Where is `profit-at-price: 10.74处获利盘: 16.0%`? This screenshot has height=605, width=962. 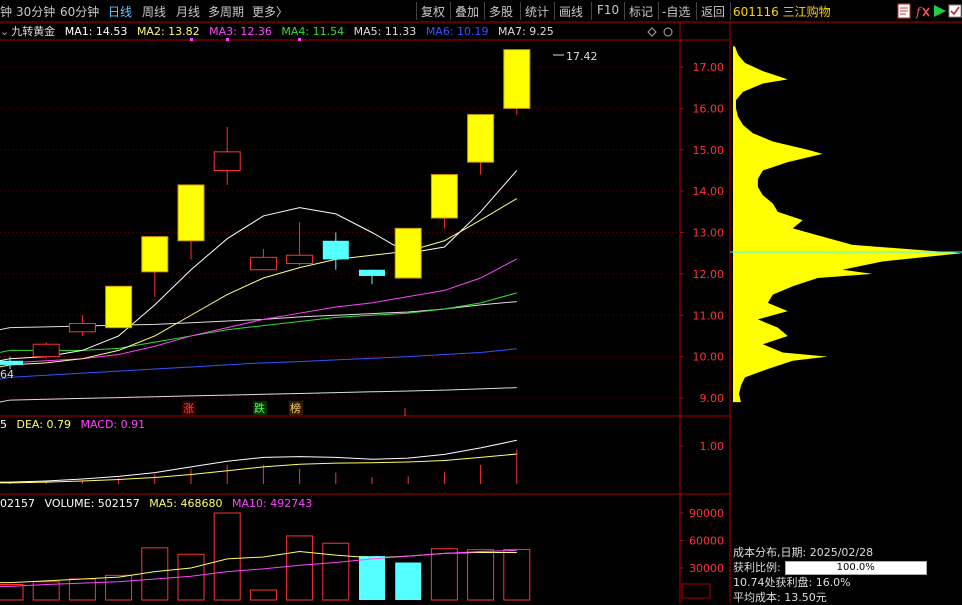 profit-at-price: 10.74处获利盘: 16.0% is located at coordinates (792, 582).